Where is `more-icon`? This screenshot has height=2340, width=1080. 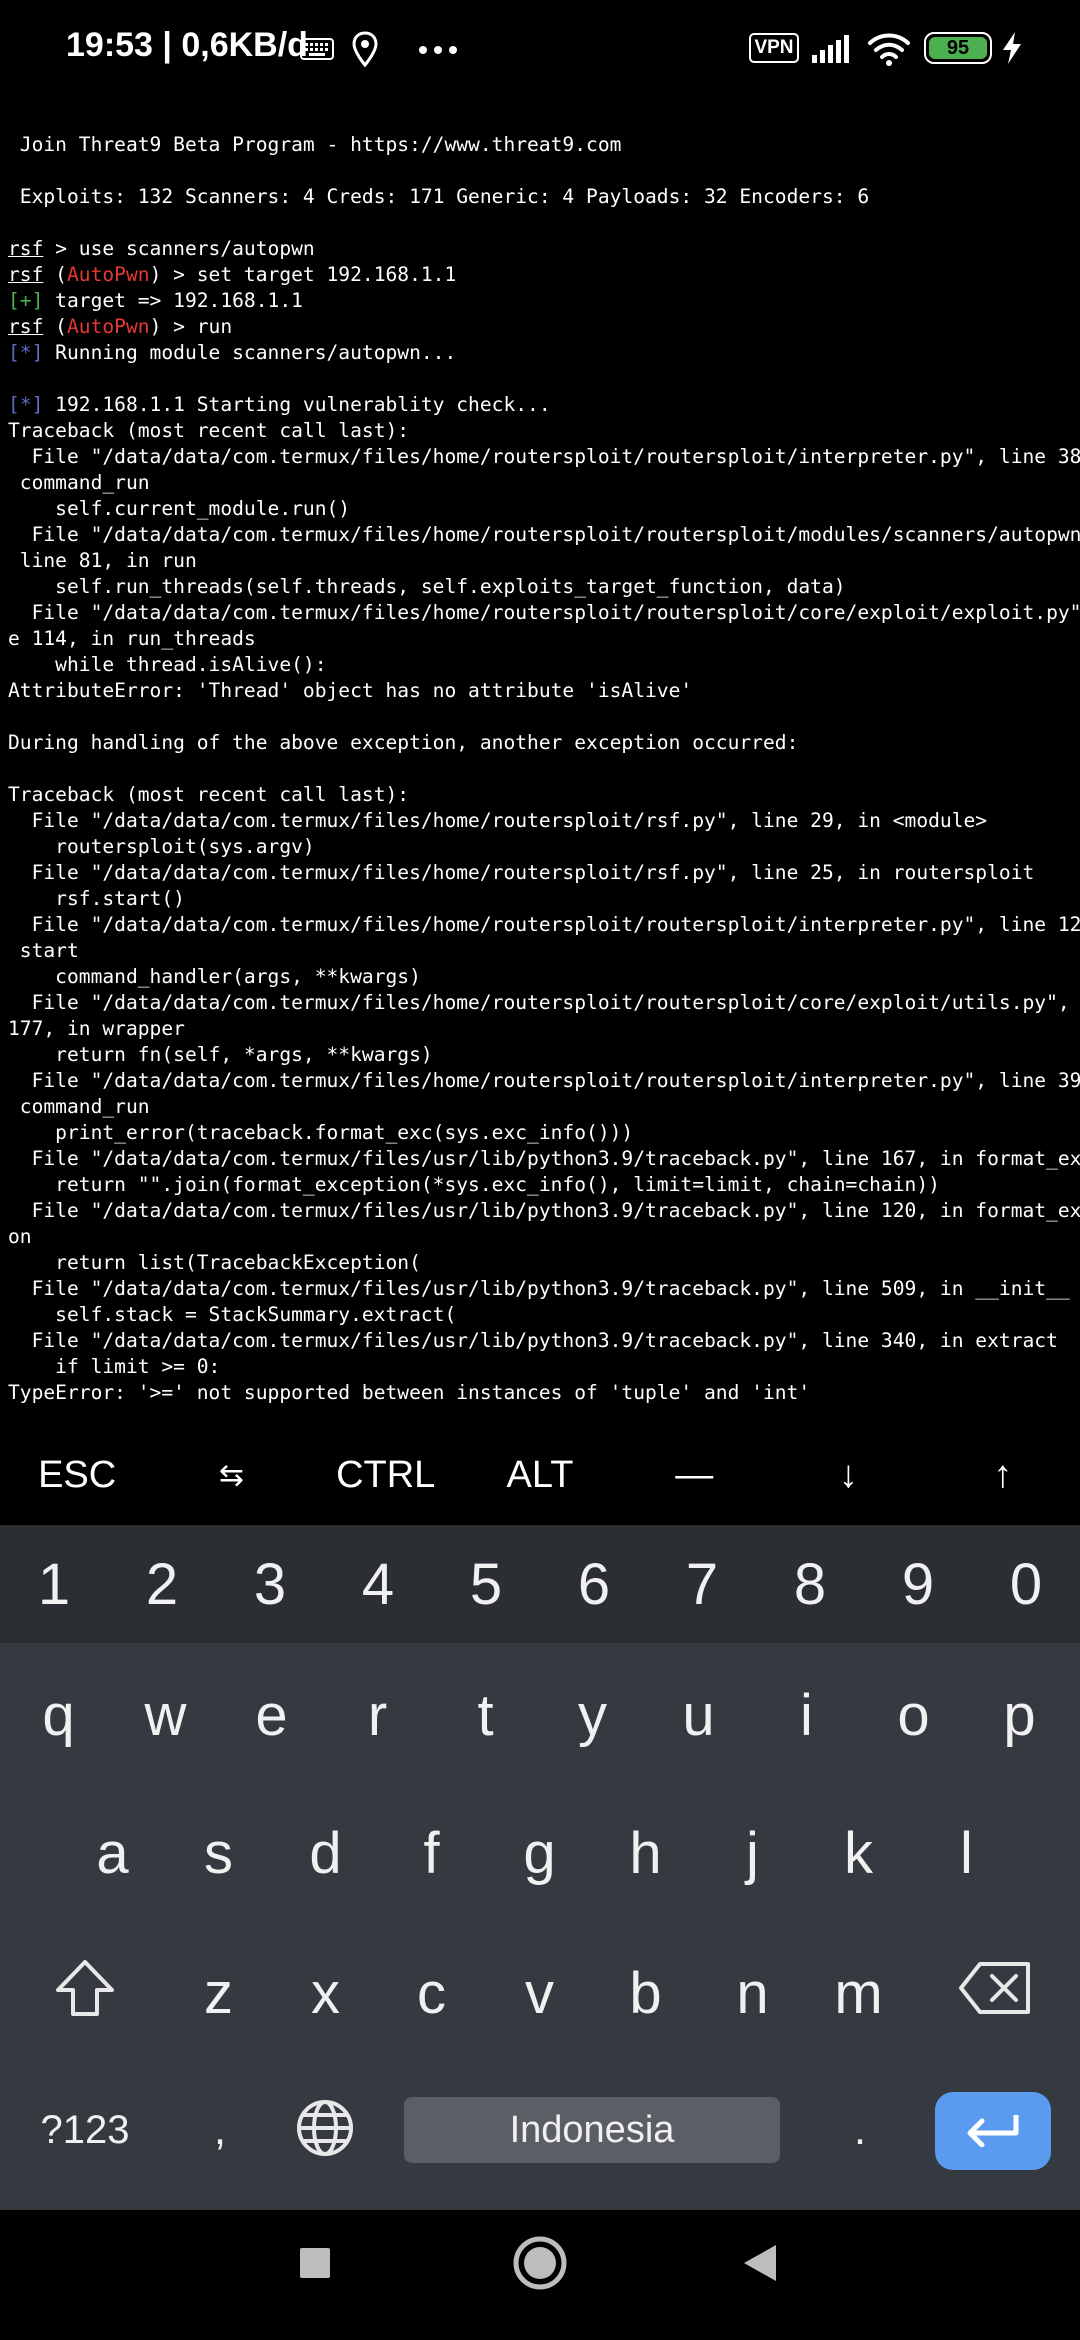
more-icon is located at coordinates (438, 50).